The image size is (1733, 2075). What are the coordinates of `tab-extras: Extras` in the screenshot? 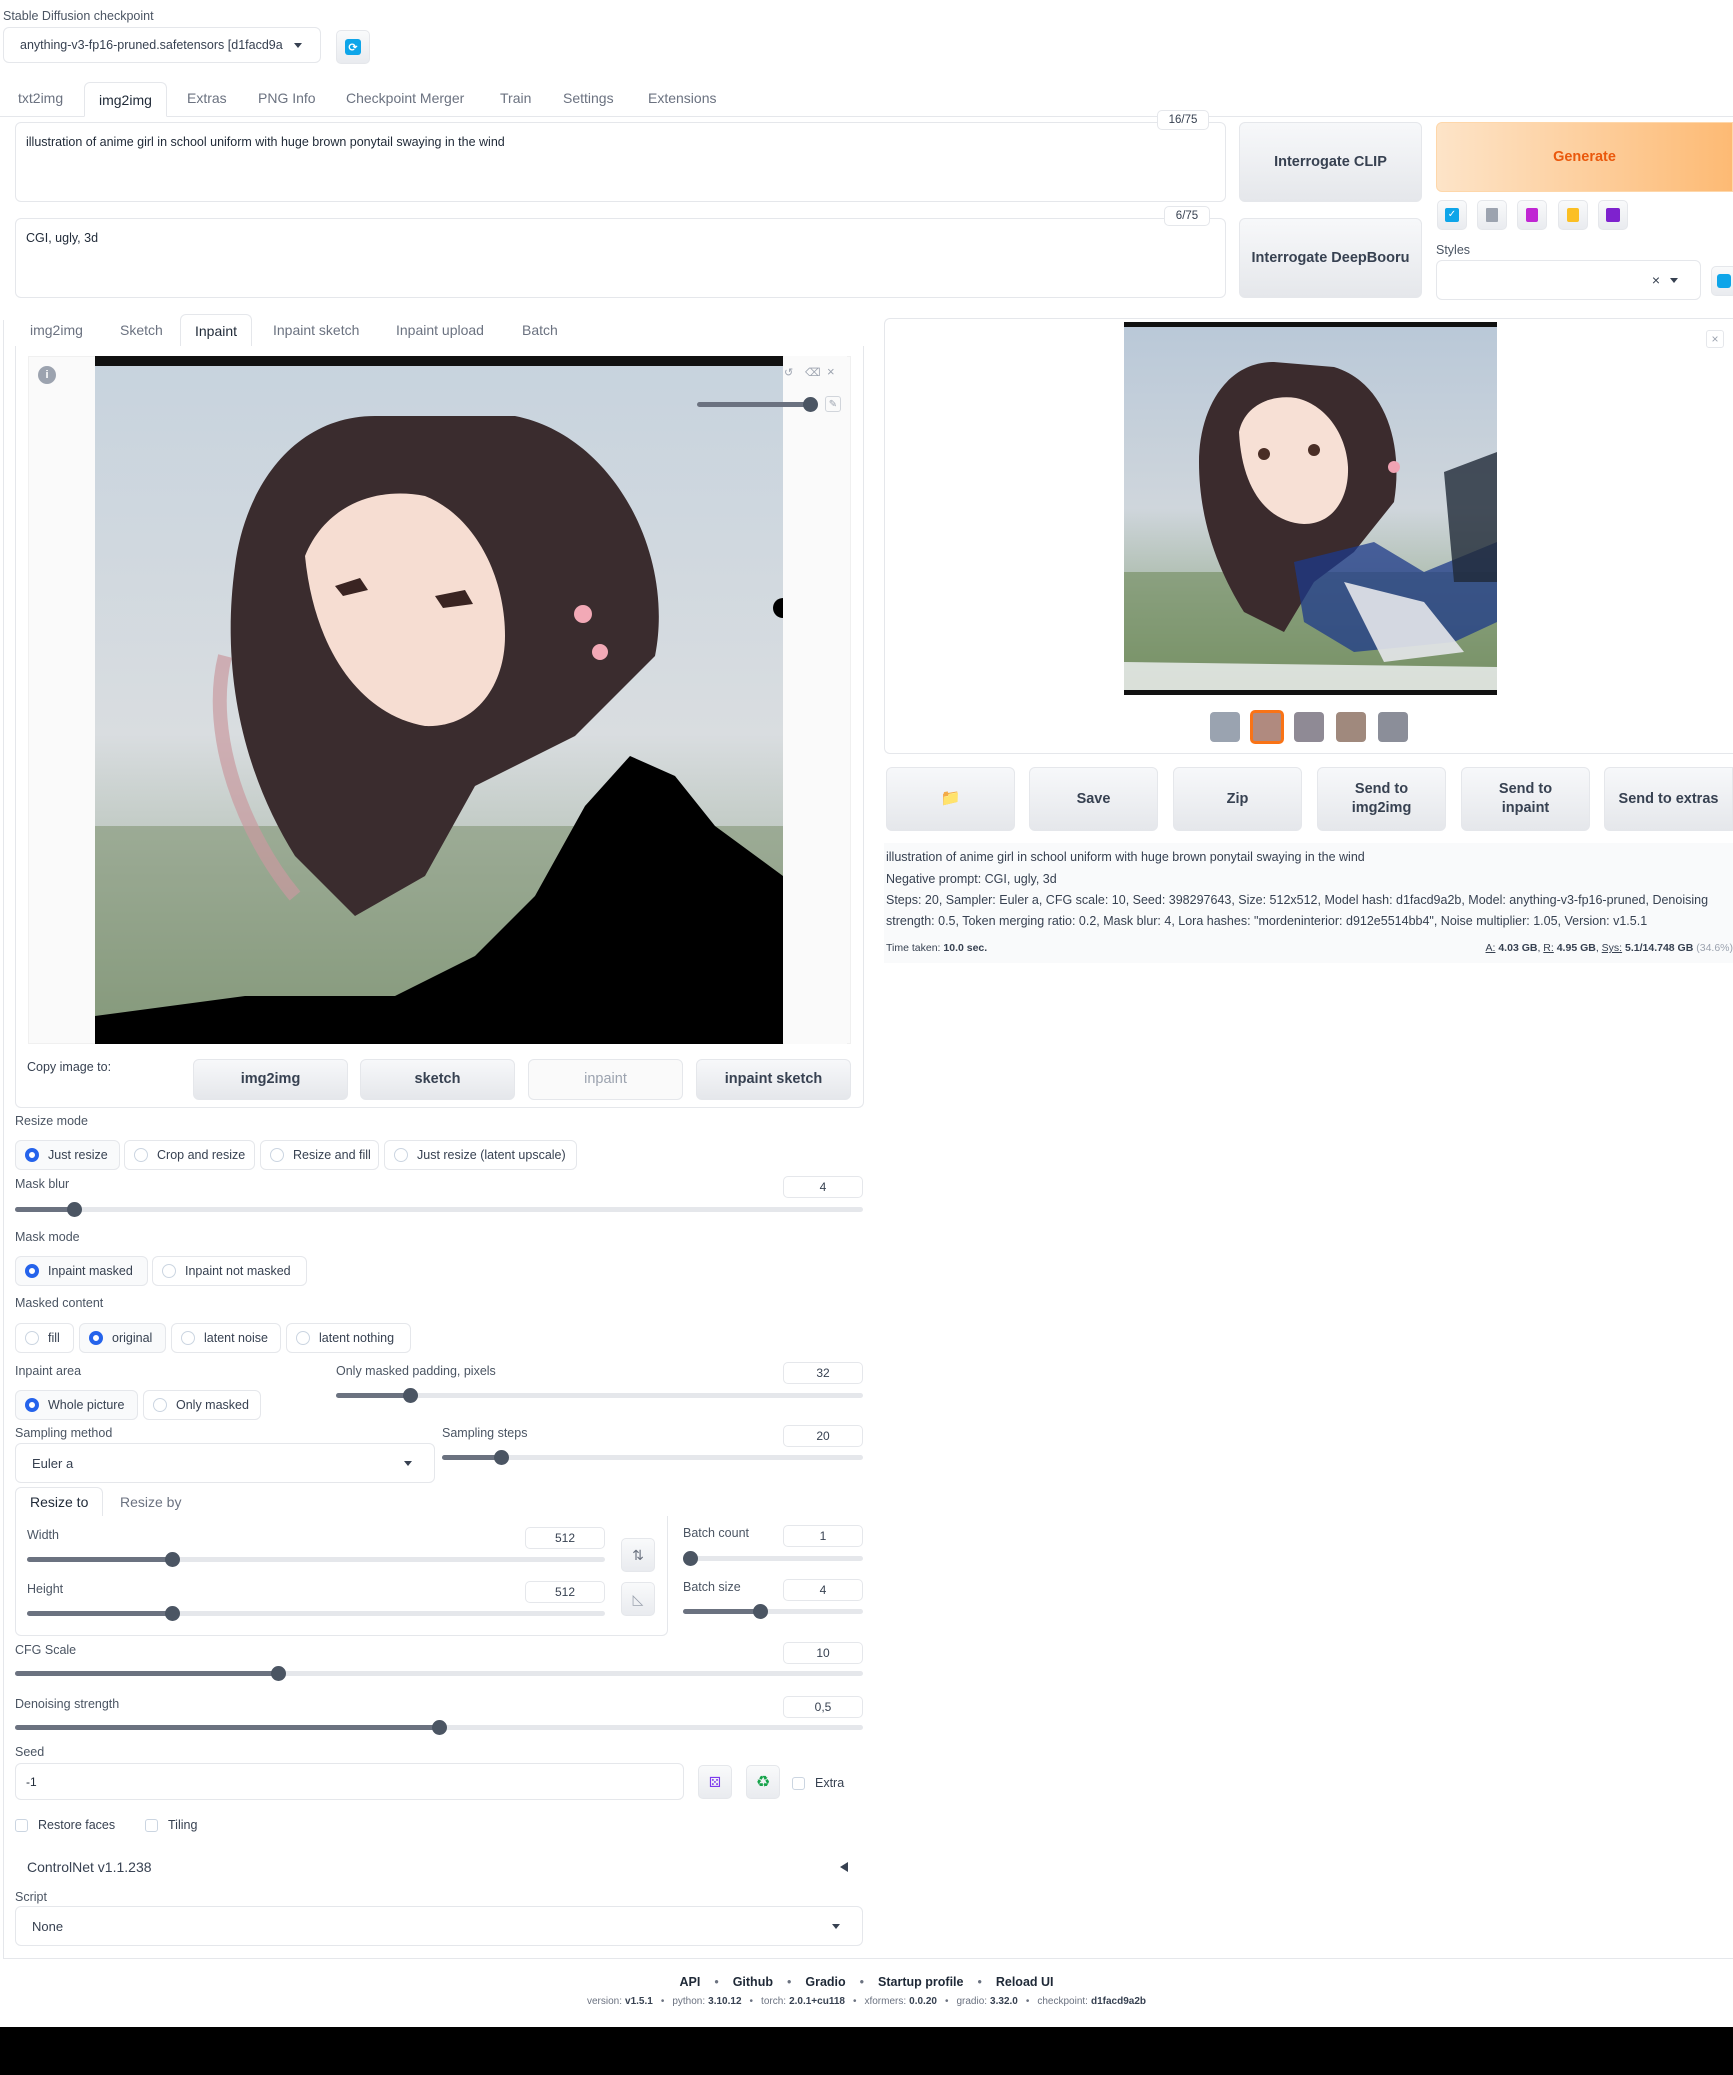 It's located at (207, 98).